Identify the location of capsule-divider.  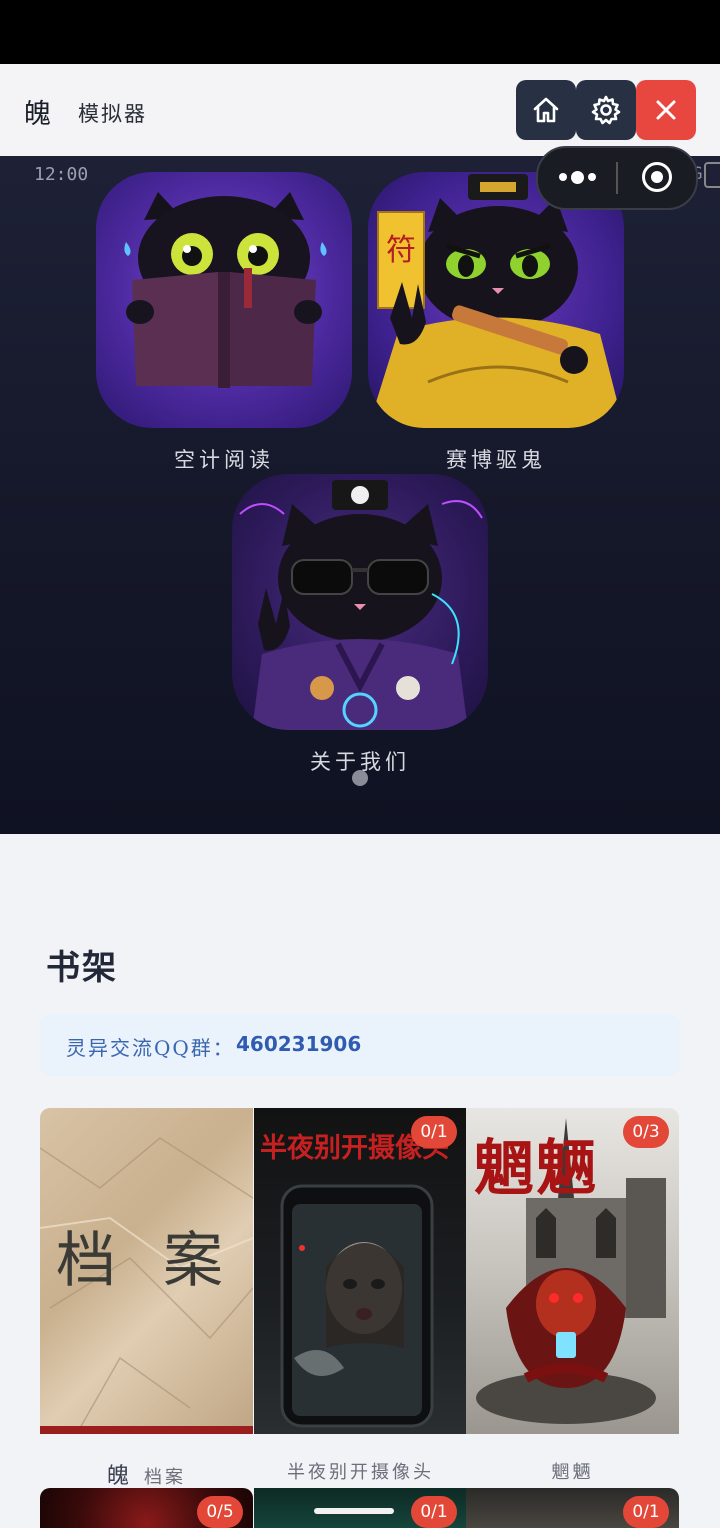
(617, 178).